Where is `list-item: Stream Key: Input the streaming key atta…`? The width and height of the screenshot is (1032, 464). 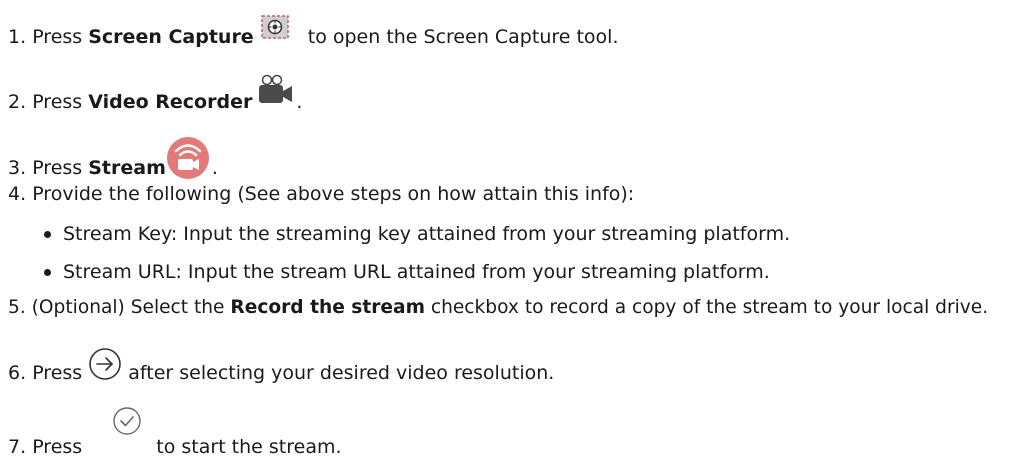 list-item: Stream Key: Input the streaming key atta… is located at coordinates (417, 234).